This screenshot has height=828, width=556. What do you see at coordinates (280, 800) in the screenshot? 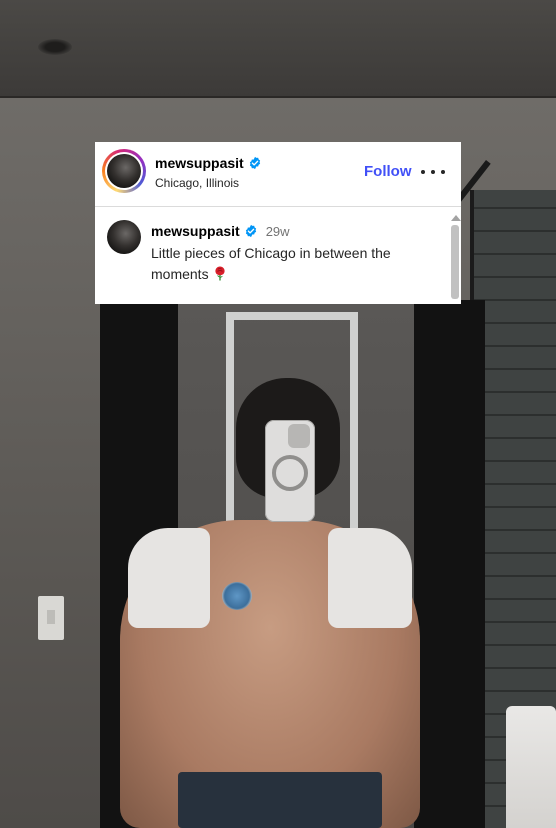
I see `jeans` at bounding box center [280, 800].